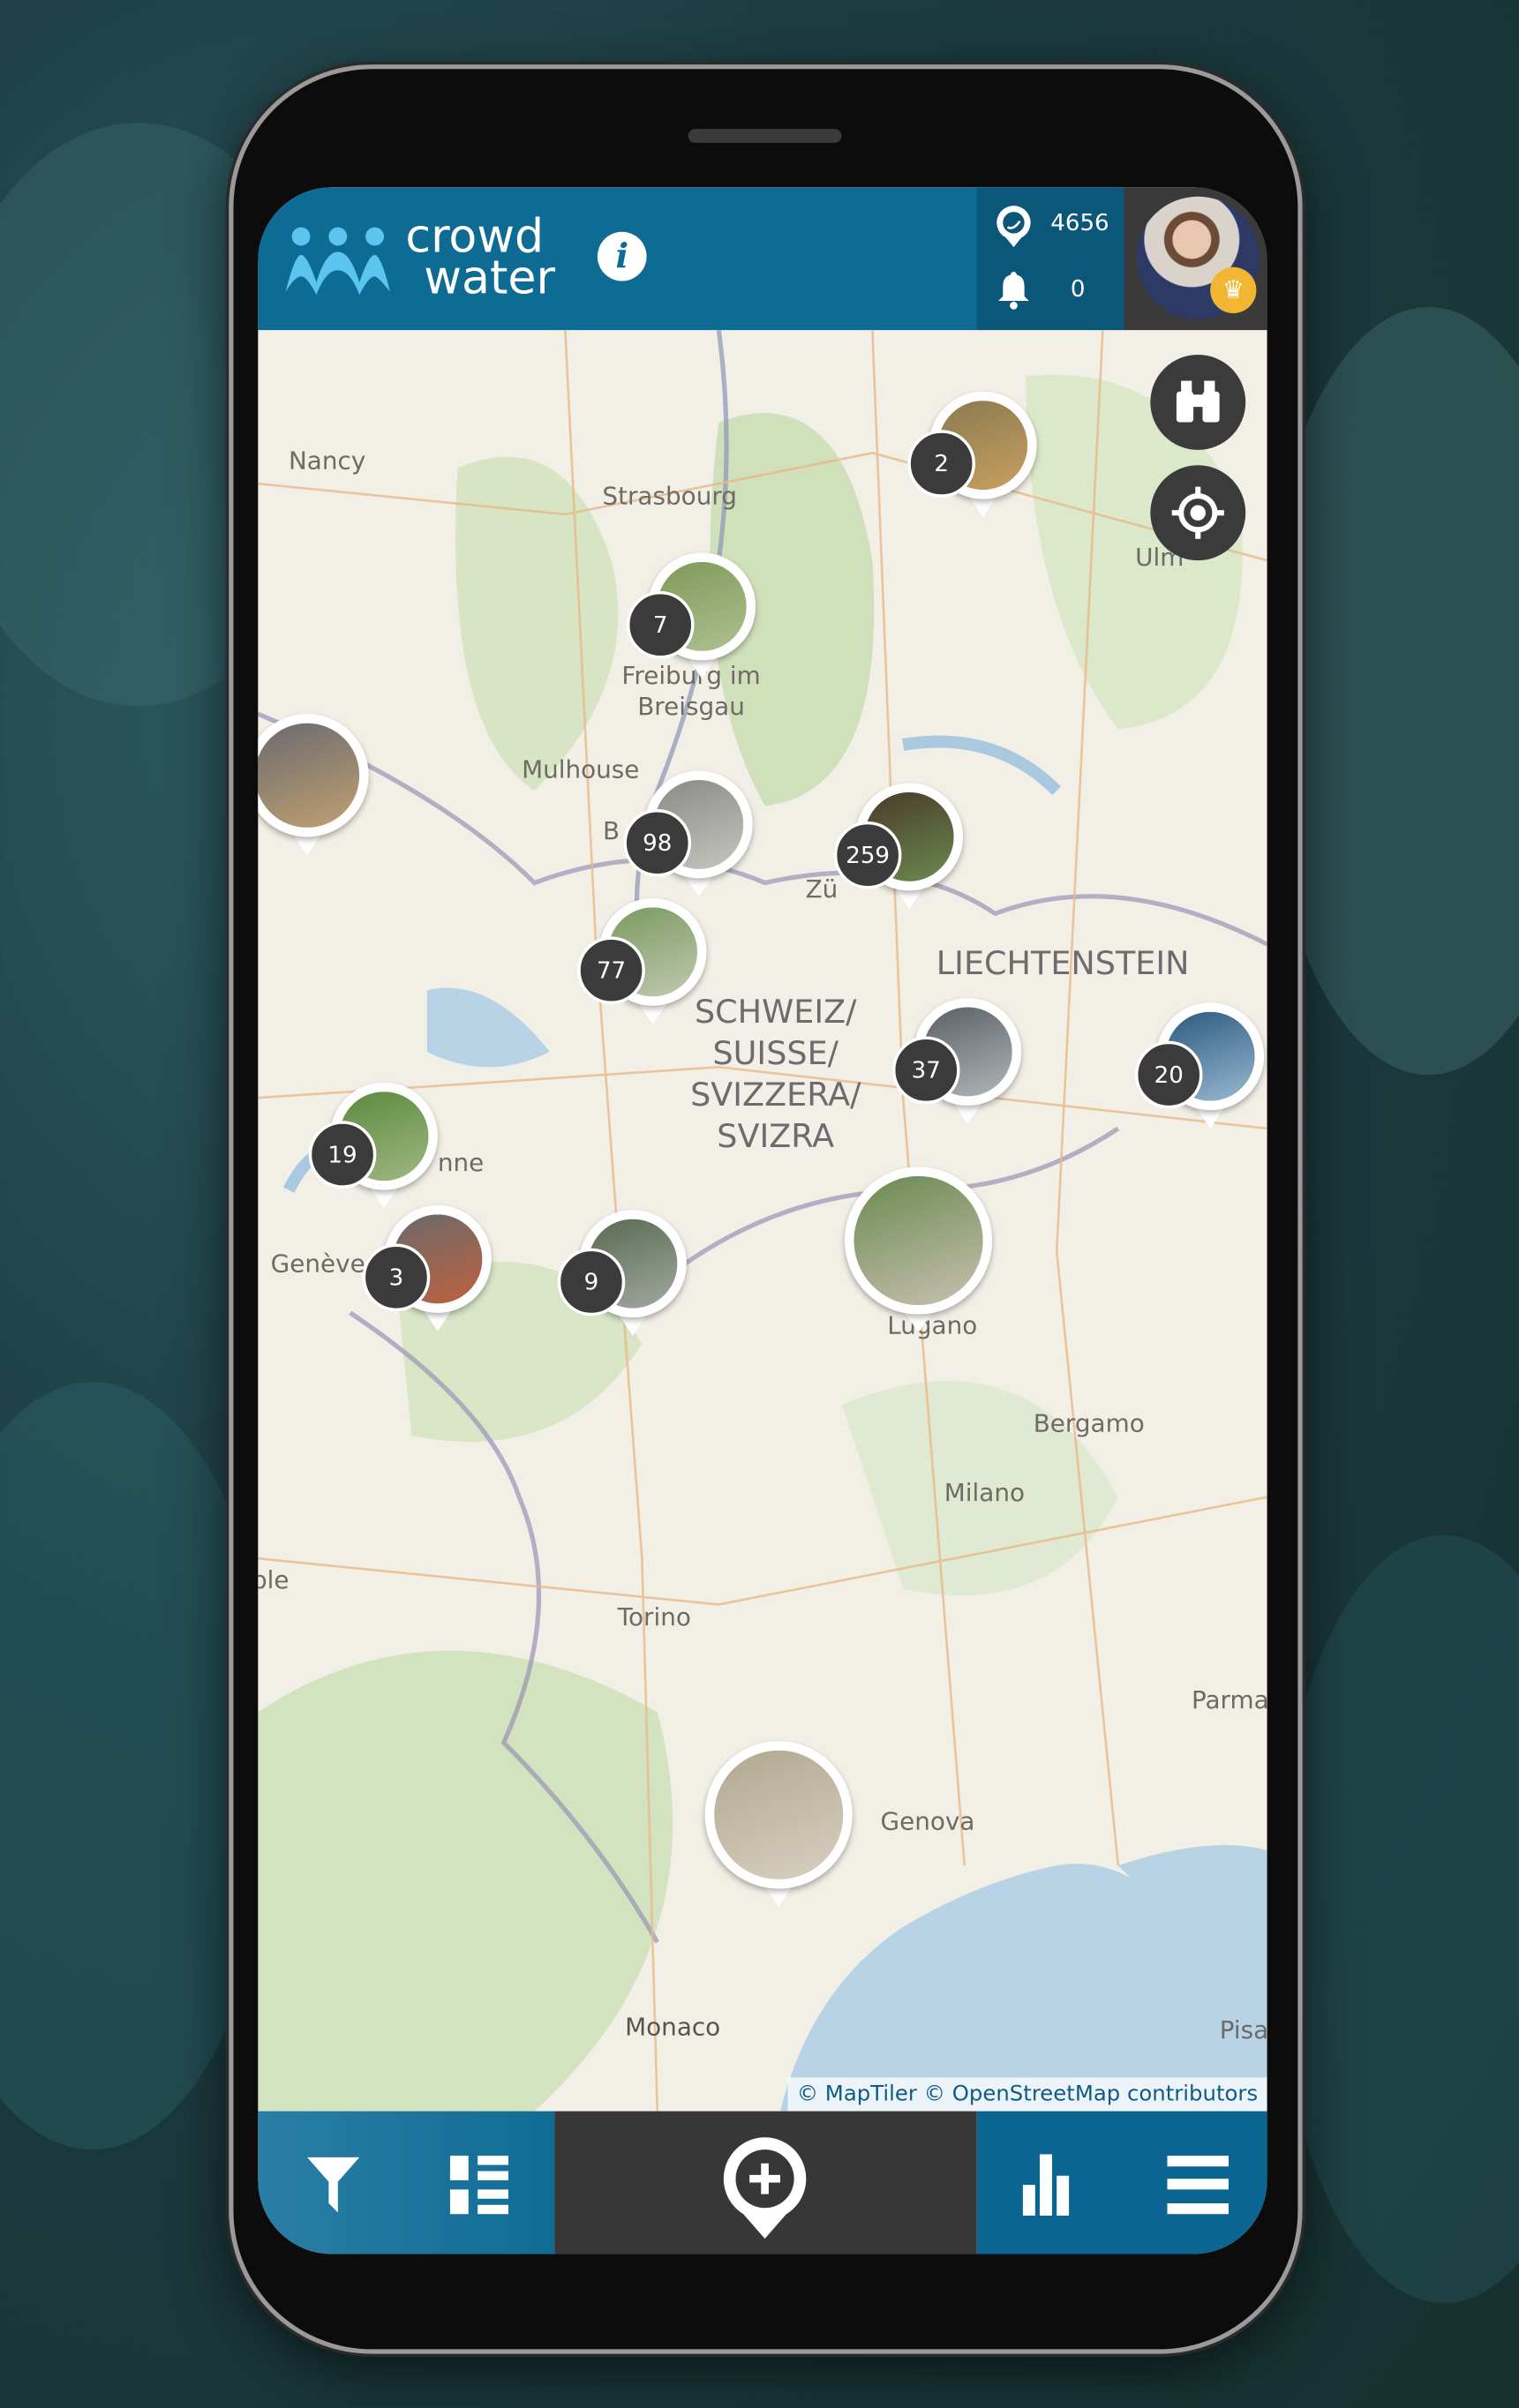  I want to click on bell-icon, so click(1014, 290).